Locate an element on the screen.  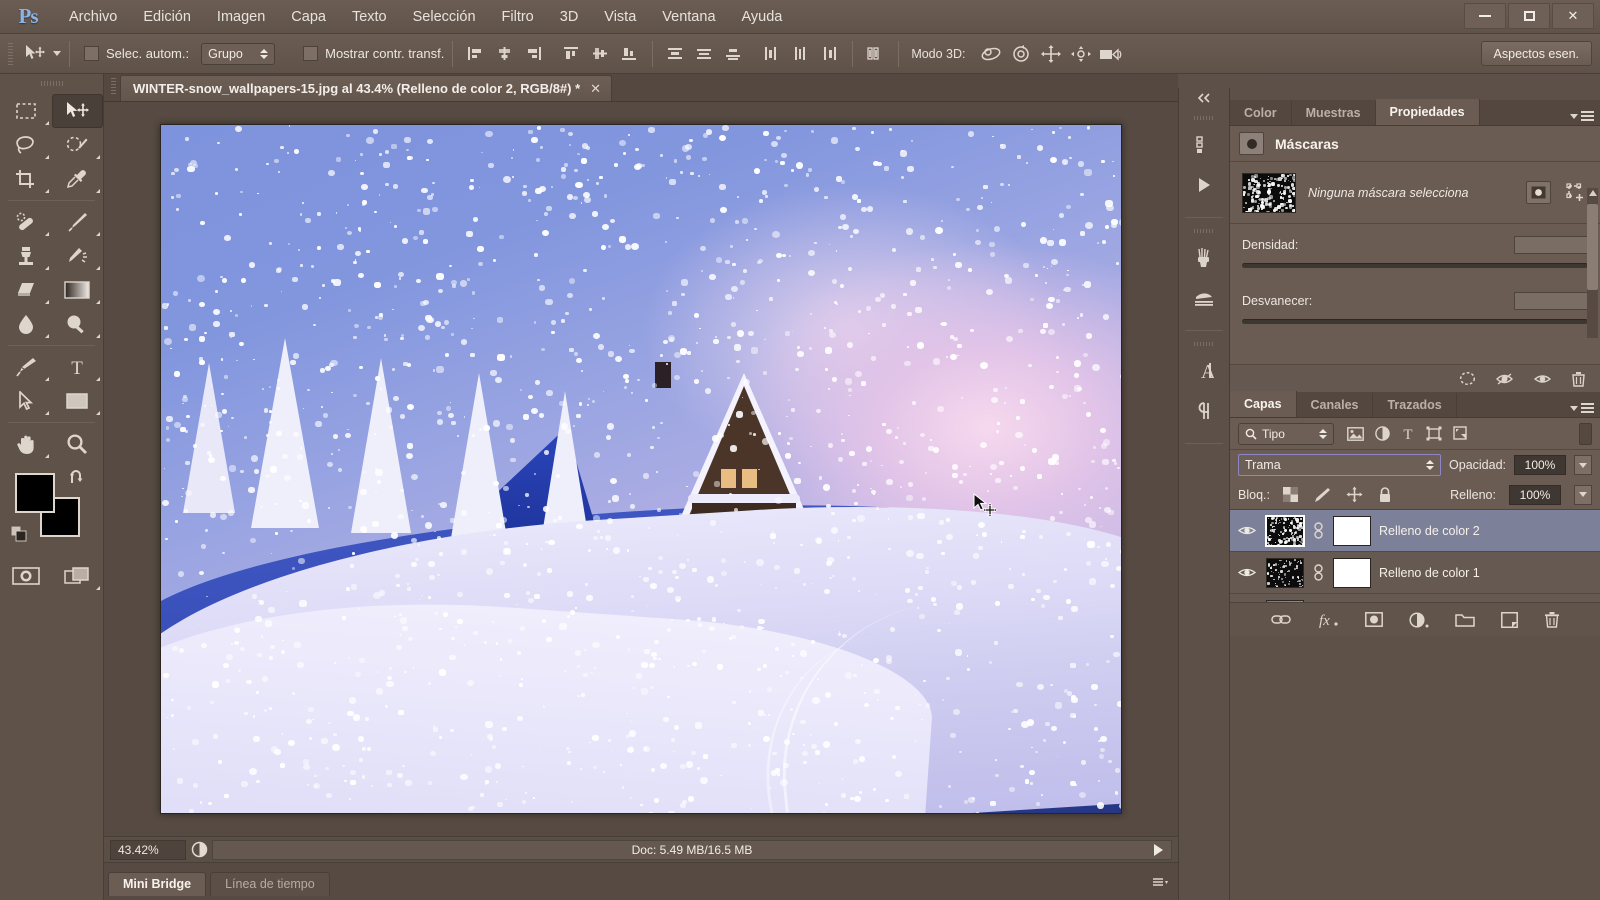
tool-move is located at coordinates (77, 111).